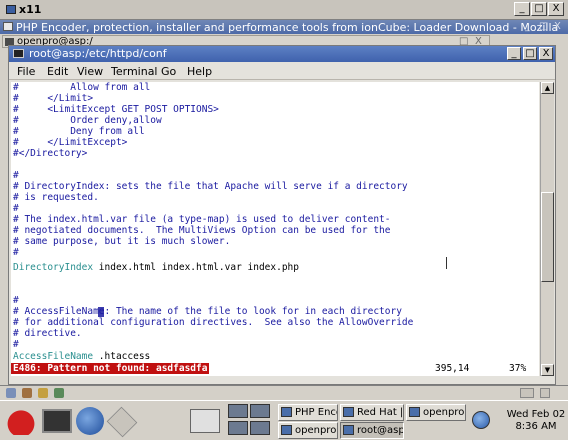 This screenshot has height=440, width=568. What do you see at coordinates (90, 71) in the screenshot?
I see `menu-view: View` at bounding box center [90, 71].